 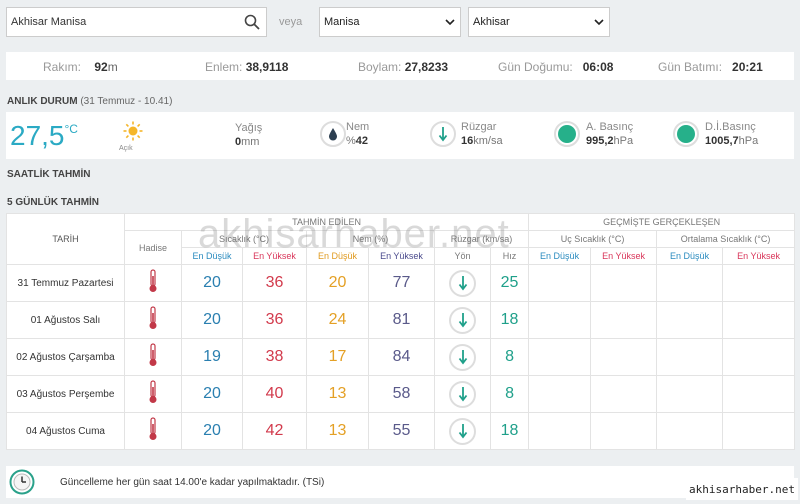 What do you see at coordinates (65, 239) in the screenshot?
I see `col-tarih: TARİH` at bounding box center [65, 239].